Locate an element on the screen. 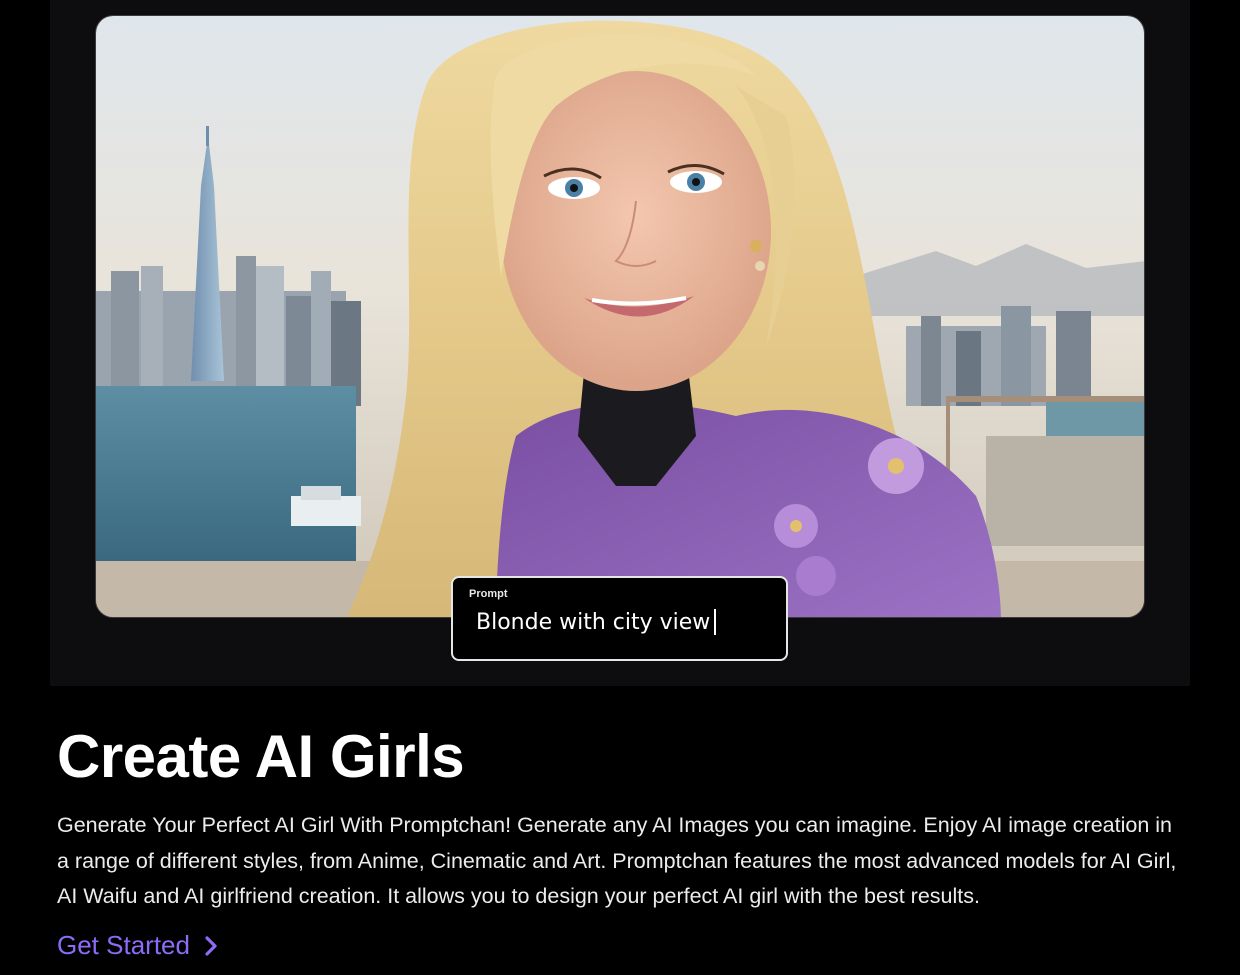  get-started-label: Get Started is located at coordinates (123, 945).